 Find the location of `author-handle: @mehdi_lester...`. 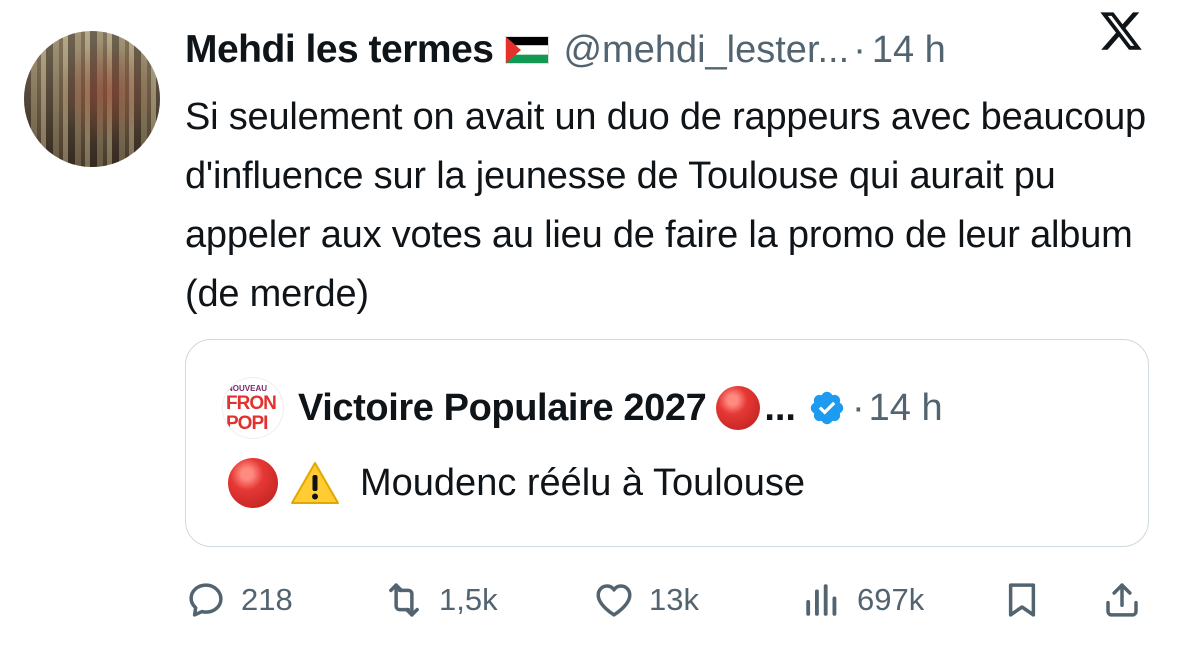

author-handle: @mehdi_lester... is located at coordinates (706, 50).